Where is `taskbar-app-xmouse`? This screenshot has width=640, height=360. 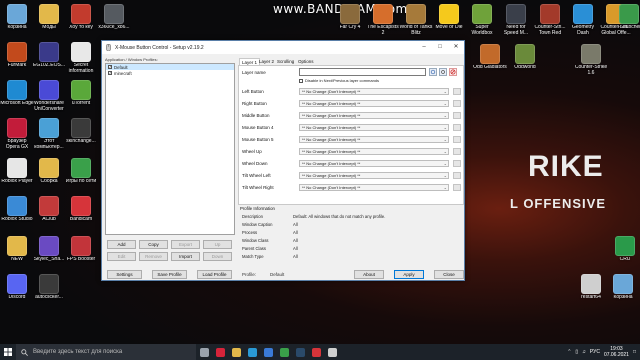 taskbar-app-xmouse is located at coordinates (332, 352).